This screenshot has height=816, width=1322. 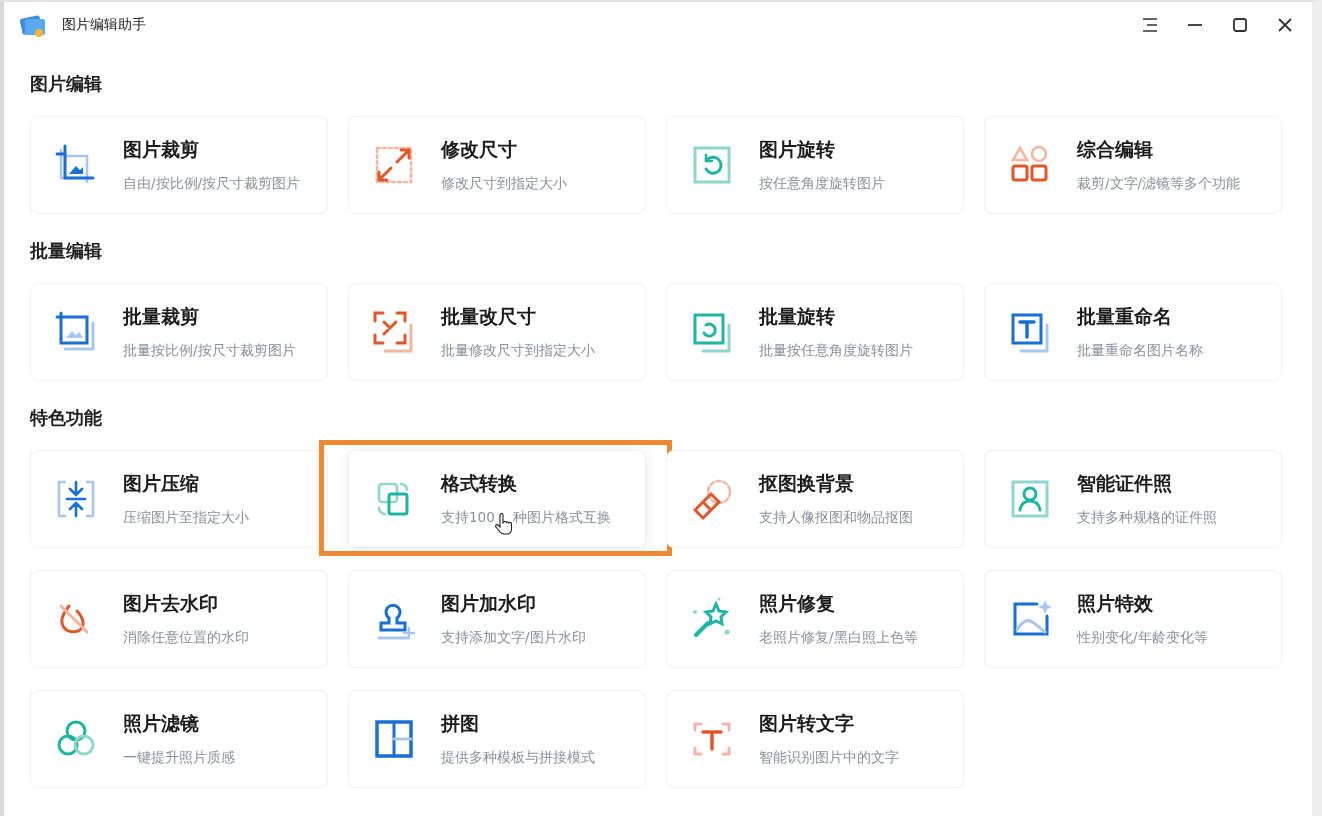 I want to click on card-description: 修改尺寸到指定大小, so click(x=504, y=184).